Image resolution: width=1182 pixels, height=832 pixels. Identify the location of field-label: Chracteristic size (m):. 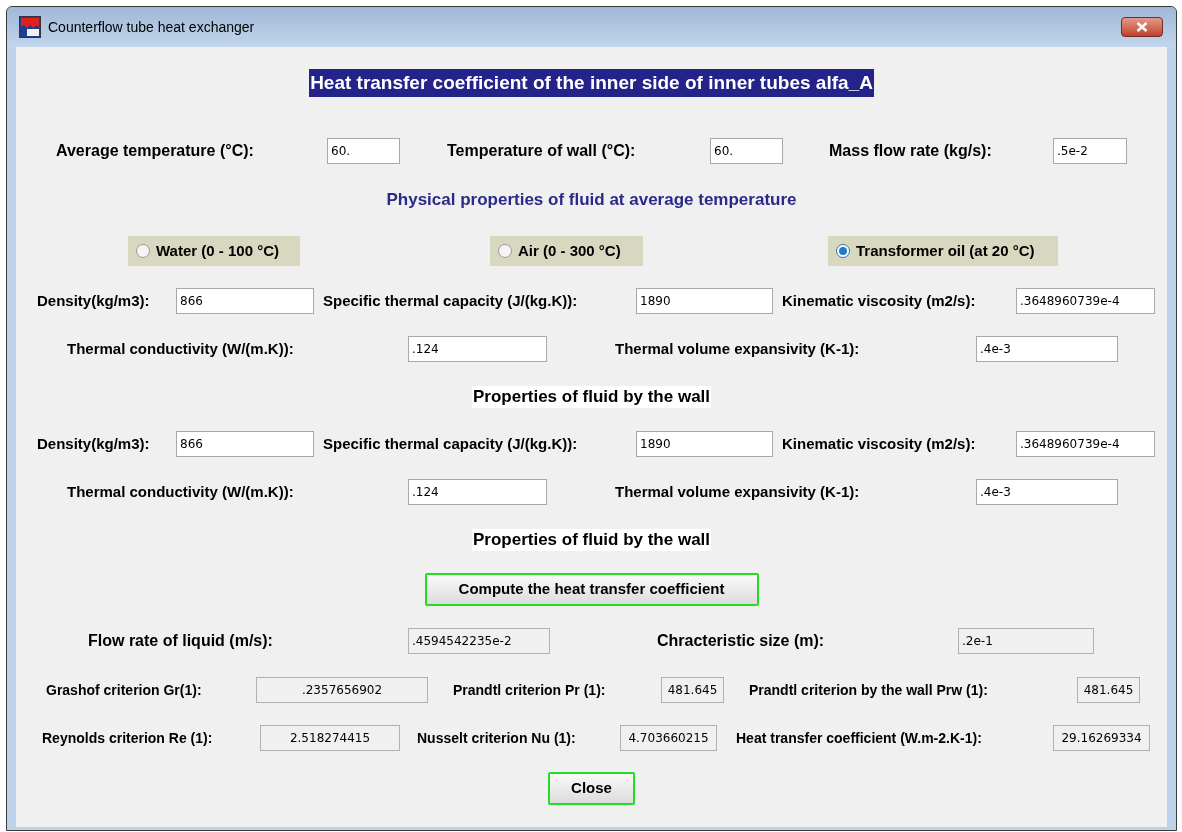
(741, 641).